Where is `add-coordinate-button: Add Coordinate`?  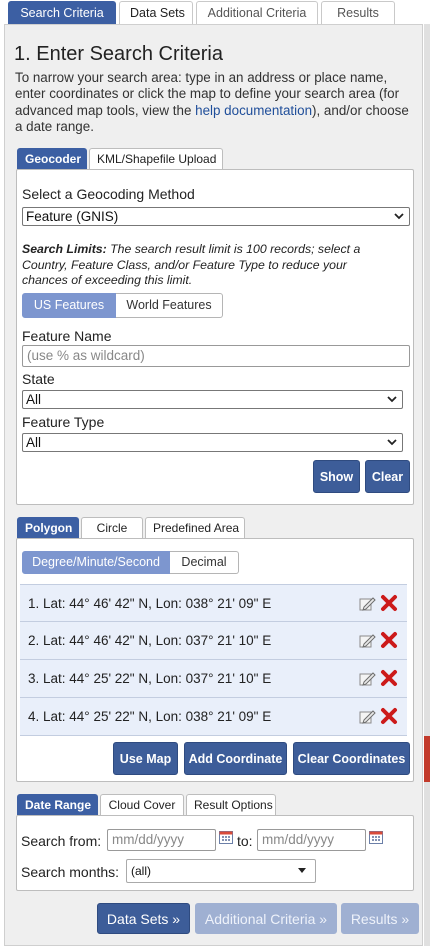 add-coordinate-button: Add Coordinate is located at coordinates (235, 758).